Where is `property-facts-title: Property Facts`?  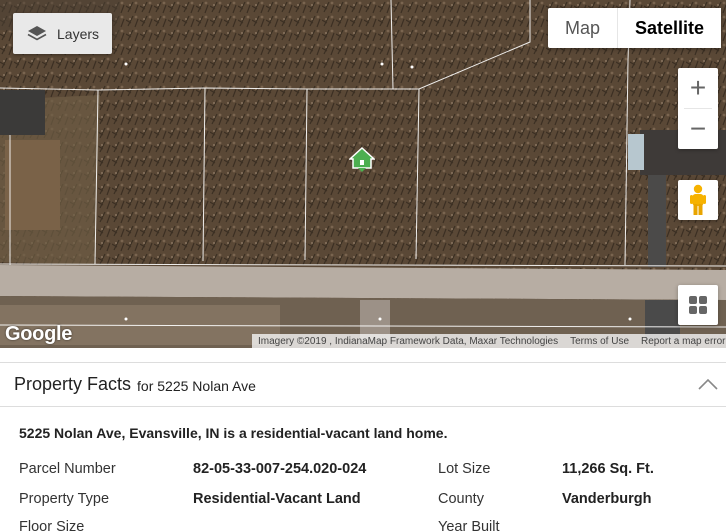 property-facts-title: Property Facts is located at coordinates (73, 384).